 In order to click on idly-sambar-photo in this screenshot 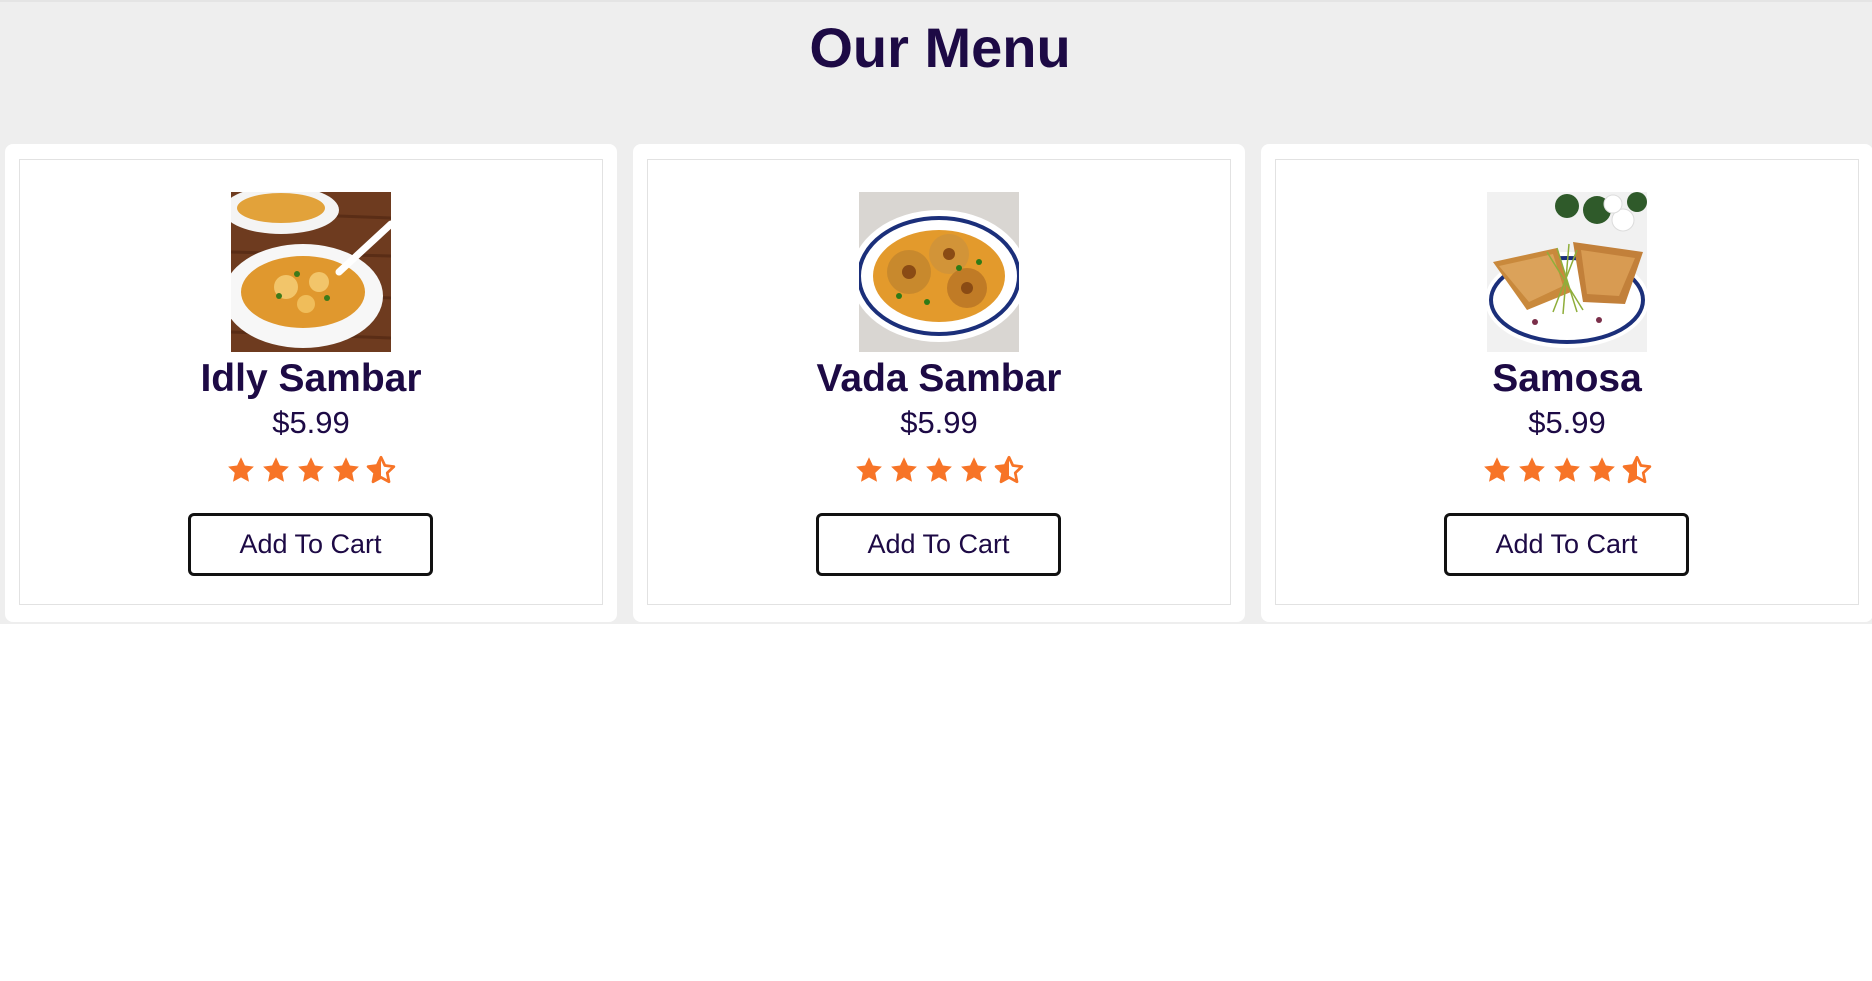, I will do `click(311, 272)`.